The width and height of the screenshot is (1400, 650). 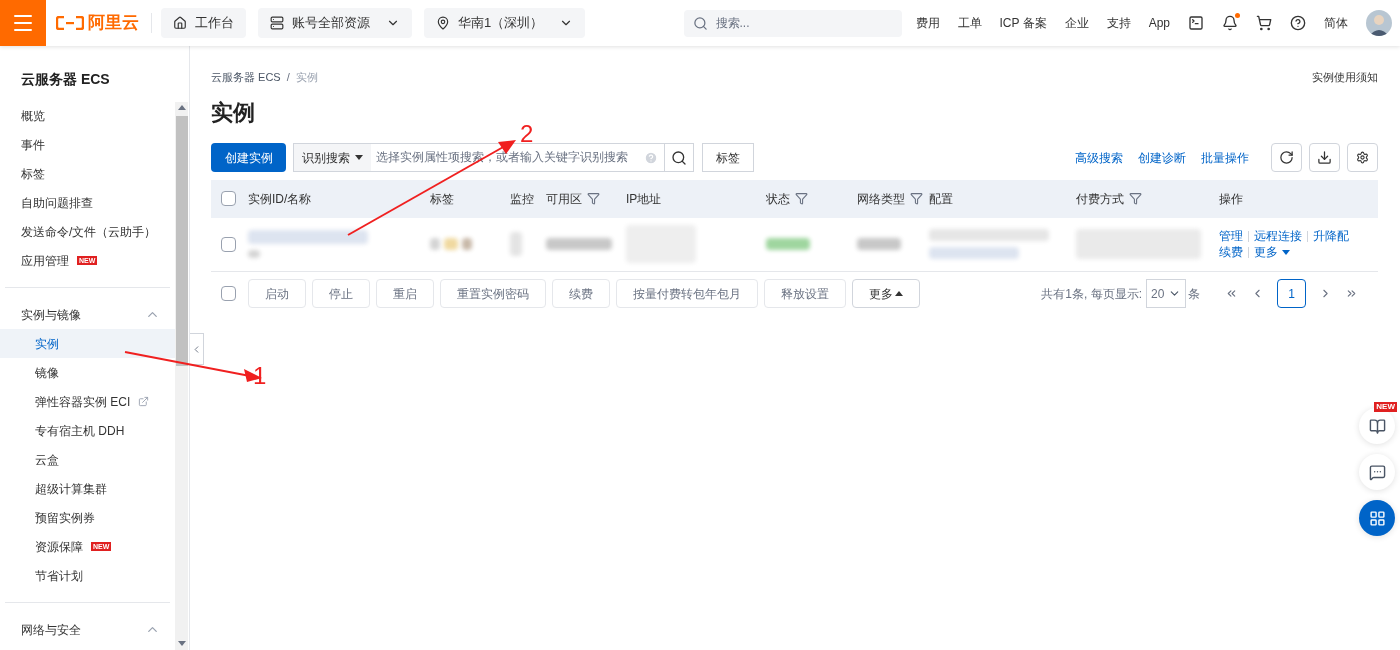 I want to click on batch-button: 更多, so click(x=886, y=293).